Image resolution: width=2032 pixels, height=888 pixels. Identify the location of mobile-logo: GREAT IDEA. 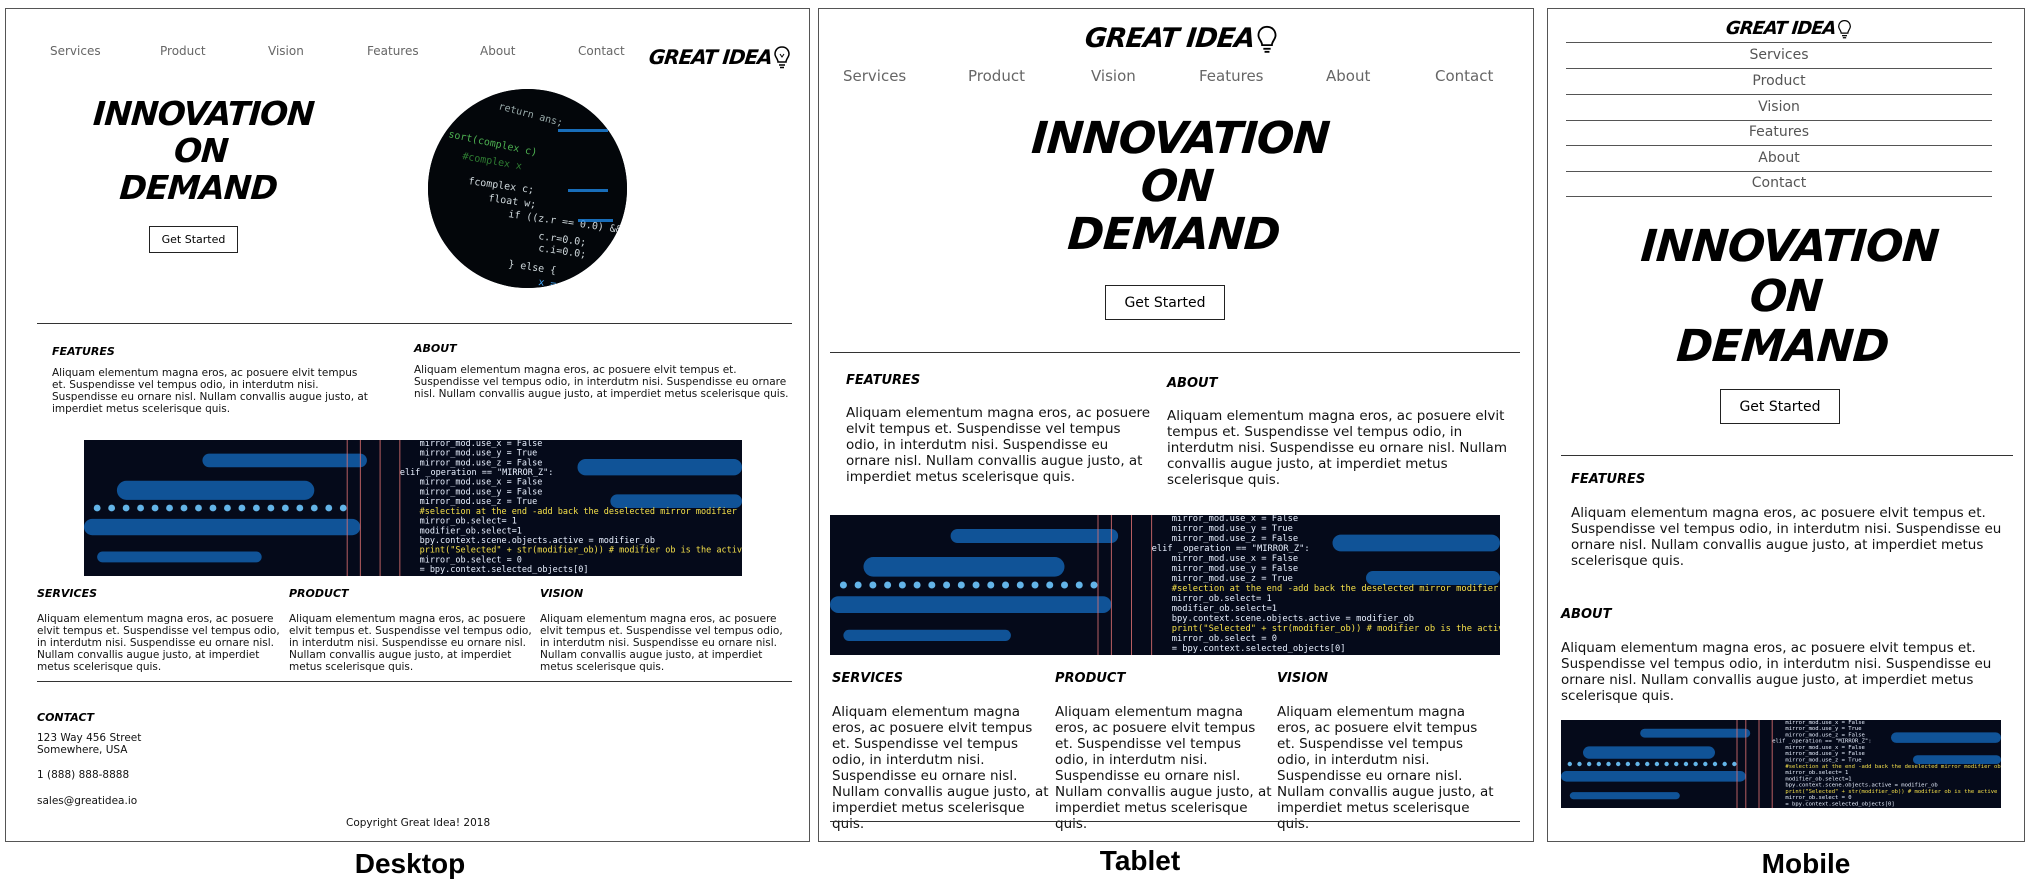
(1788, 28).